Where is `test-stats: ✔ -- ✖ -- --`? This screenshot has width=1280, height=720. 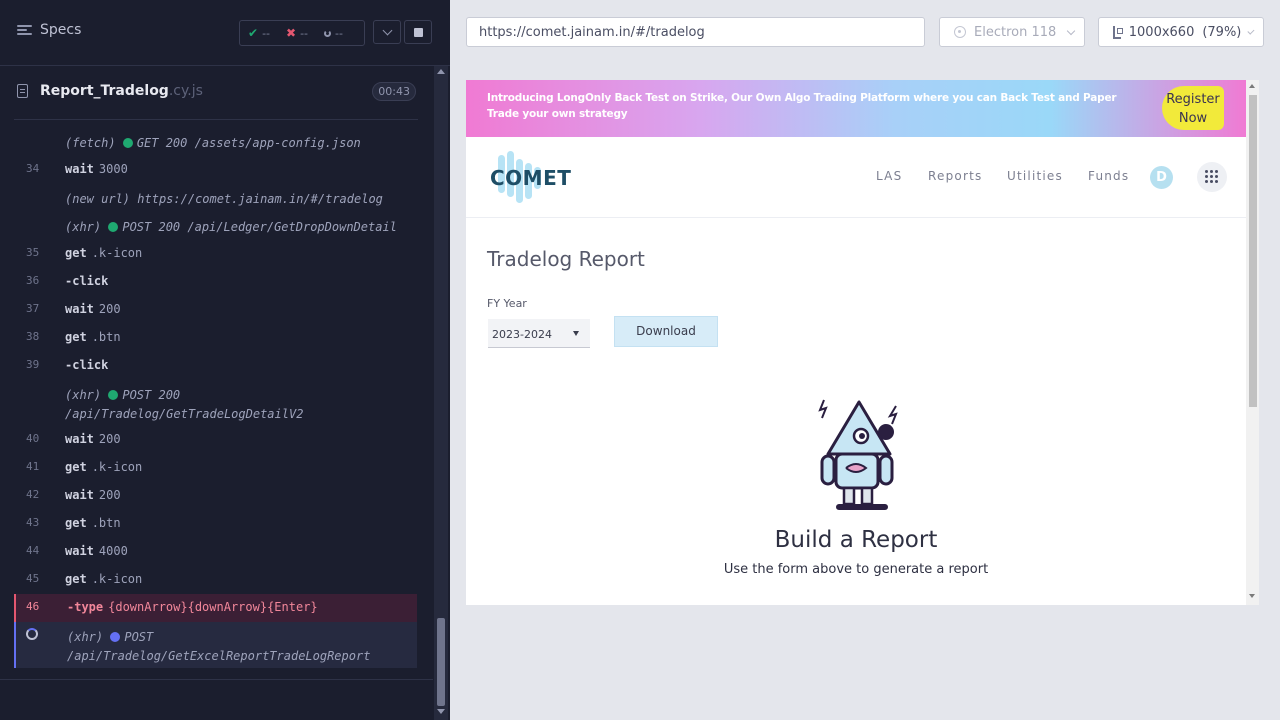
test-stats: ✔ -- ✖ -- -- is located at coordinates (302, 33).